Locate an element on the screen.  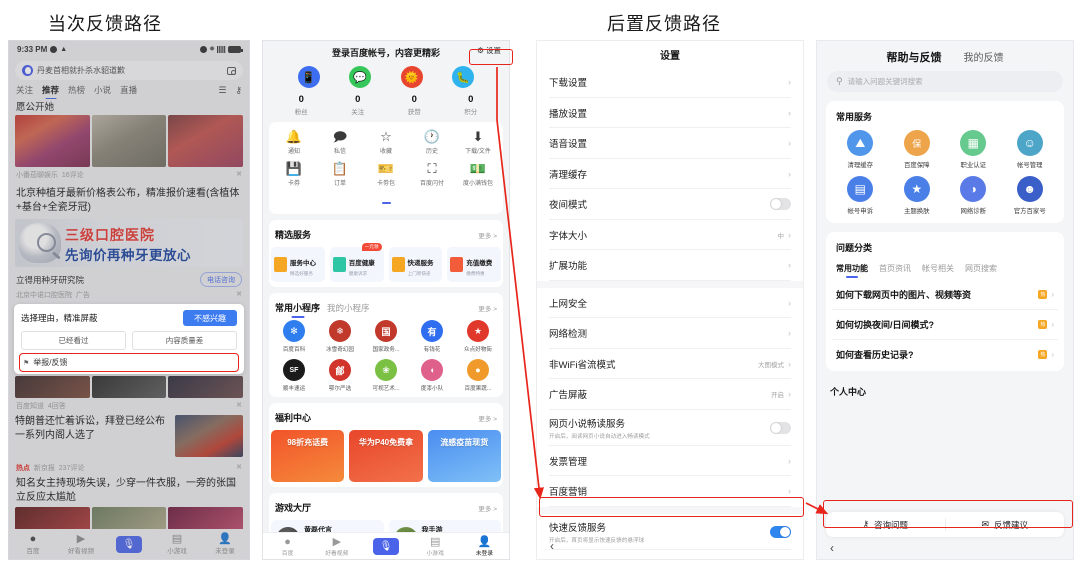
tab-my-feedback: 我的反馈 is located at coordinates (984, 56).